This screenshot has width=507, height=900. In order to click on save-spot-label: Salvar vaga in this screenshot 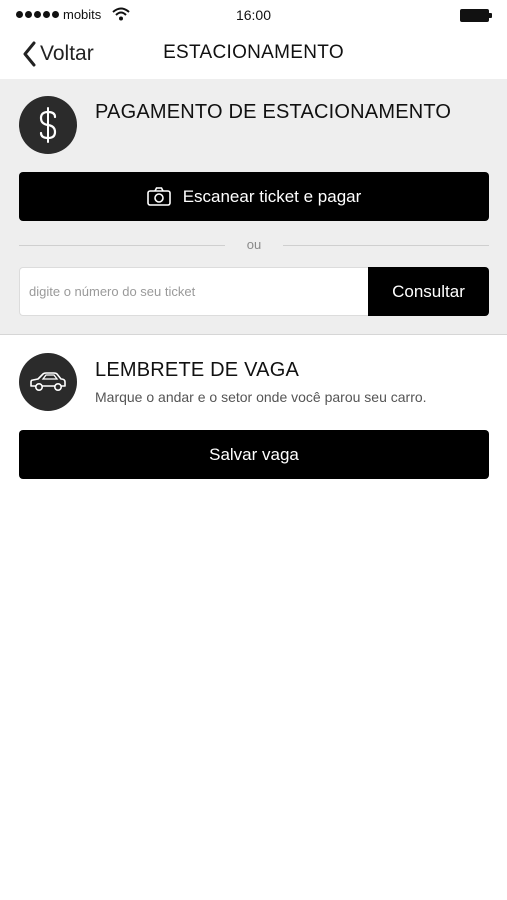, I will do `click(254, 454)`.